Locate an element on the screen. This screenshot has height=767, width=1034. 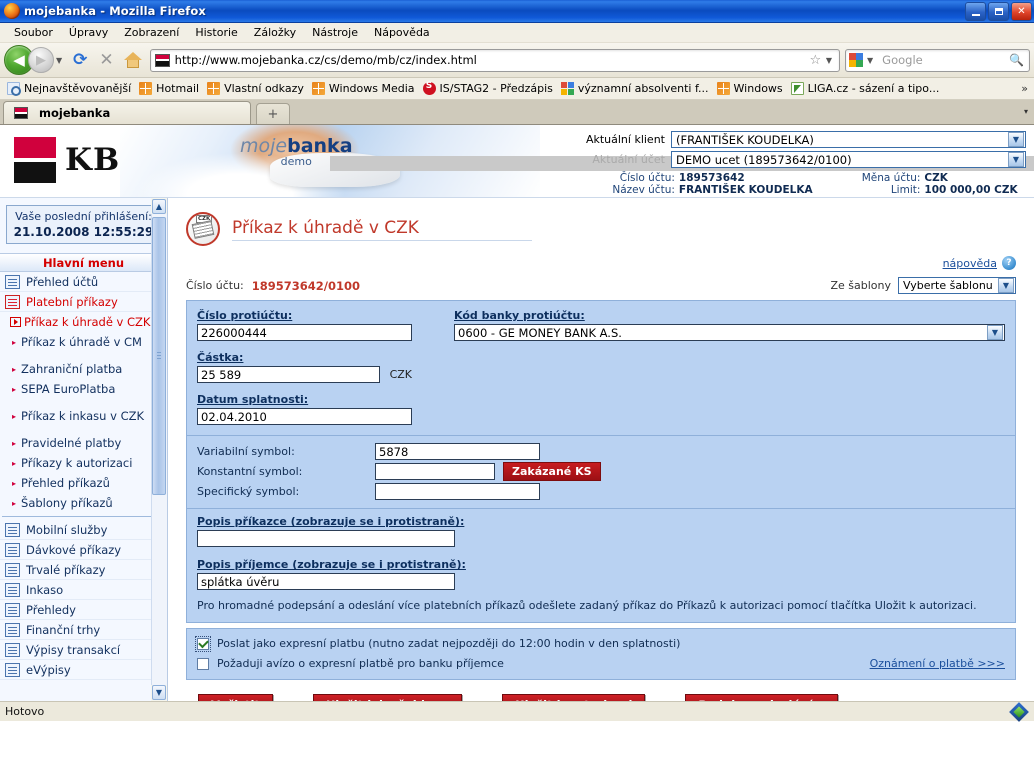
specific-symbol-row: Specifický symbol: is located at coordinates (601, 491).